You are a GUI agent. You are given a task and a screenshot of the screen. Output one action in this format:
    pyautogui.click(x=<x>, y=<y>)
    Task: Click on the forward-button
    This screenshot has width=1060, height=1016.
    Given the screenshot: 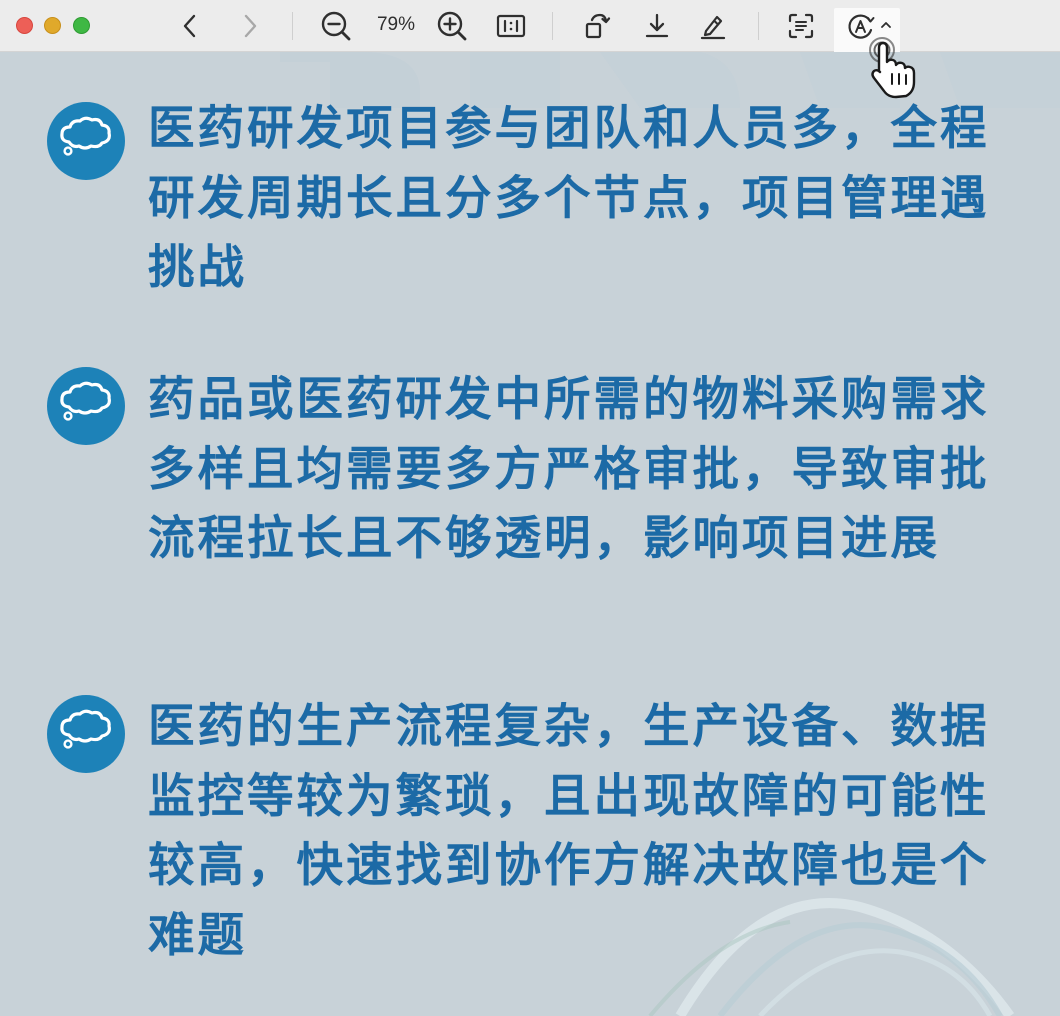 What is the action you would take?
    pyautogui.click(x=250, y=26)
    